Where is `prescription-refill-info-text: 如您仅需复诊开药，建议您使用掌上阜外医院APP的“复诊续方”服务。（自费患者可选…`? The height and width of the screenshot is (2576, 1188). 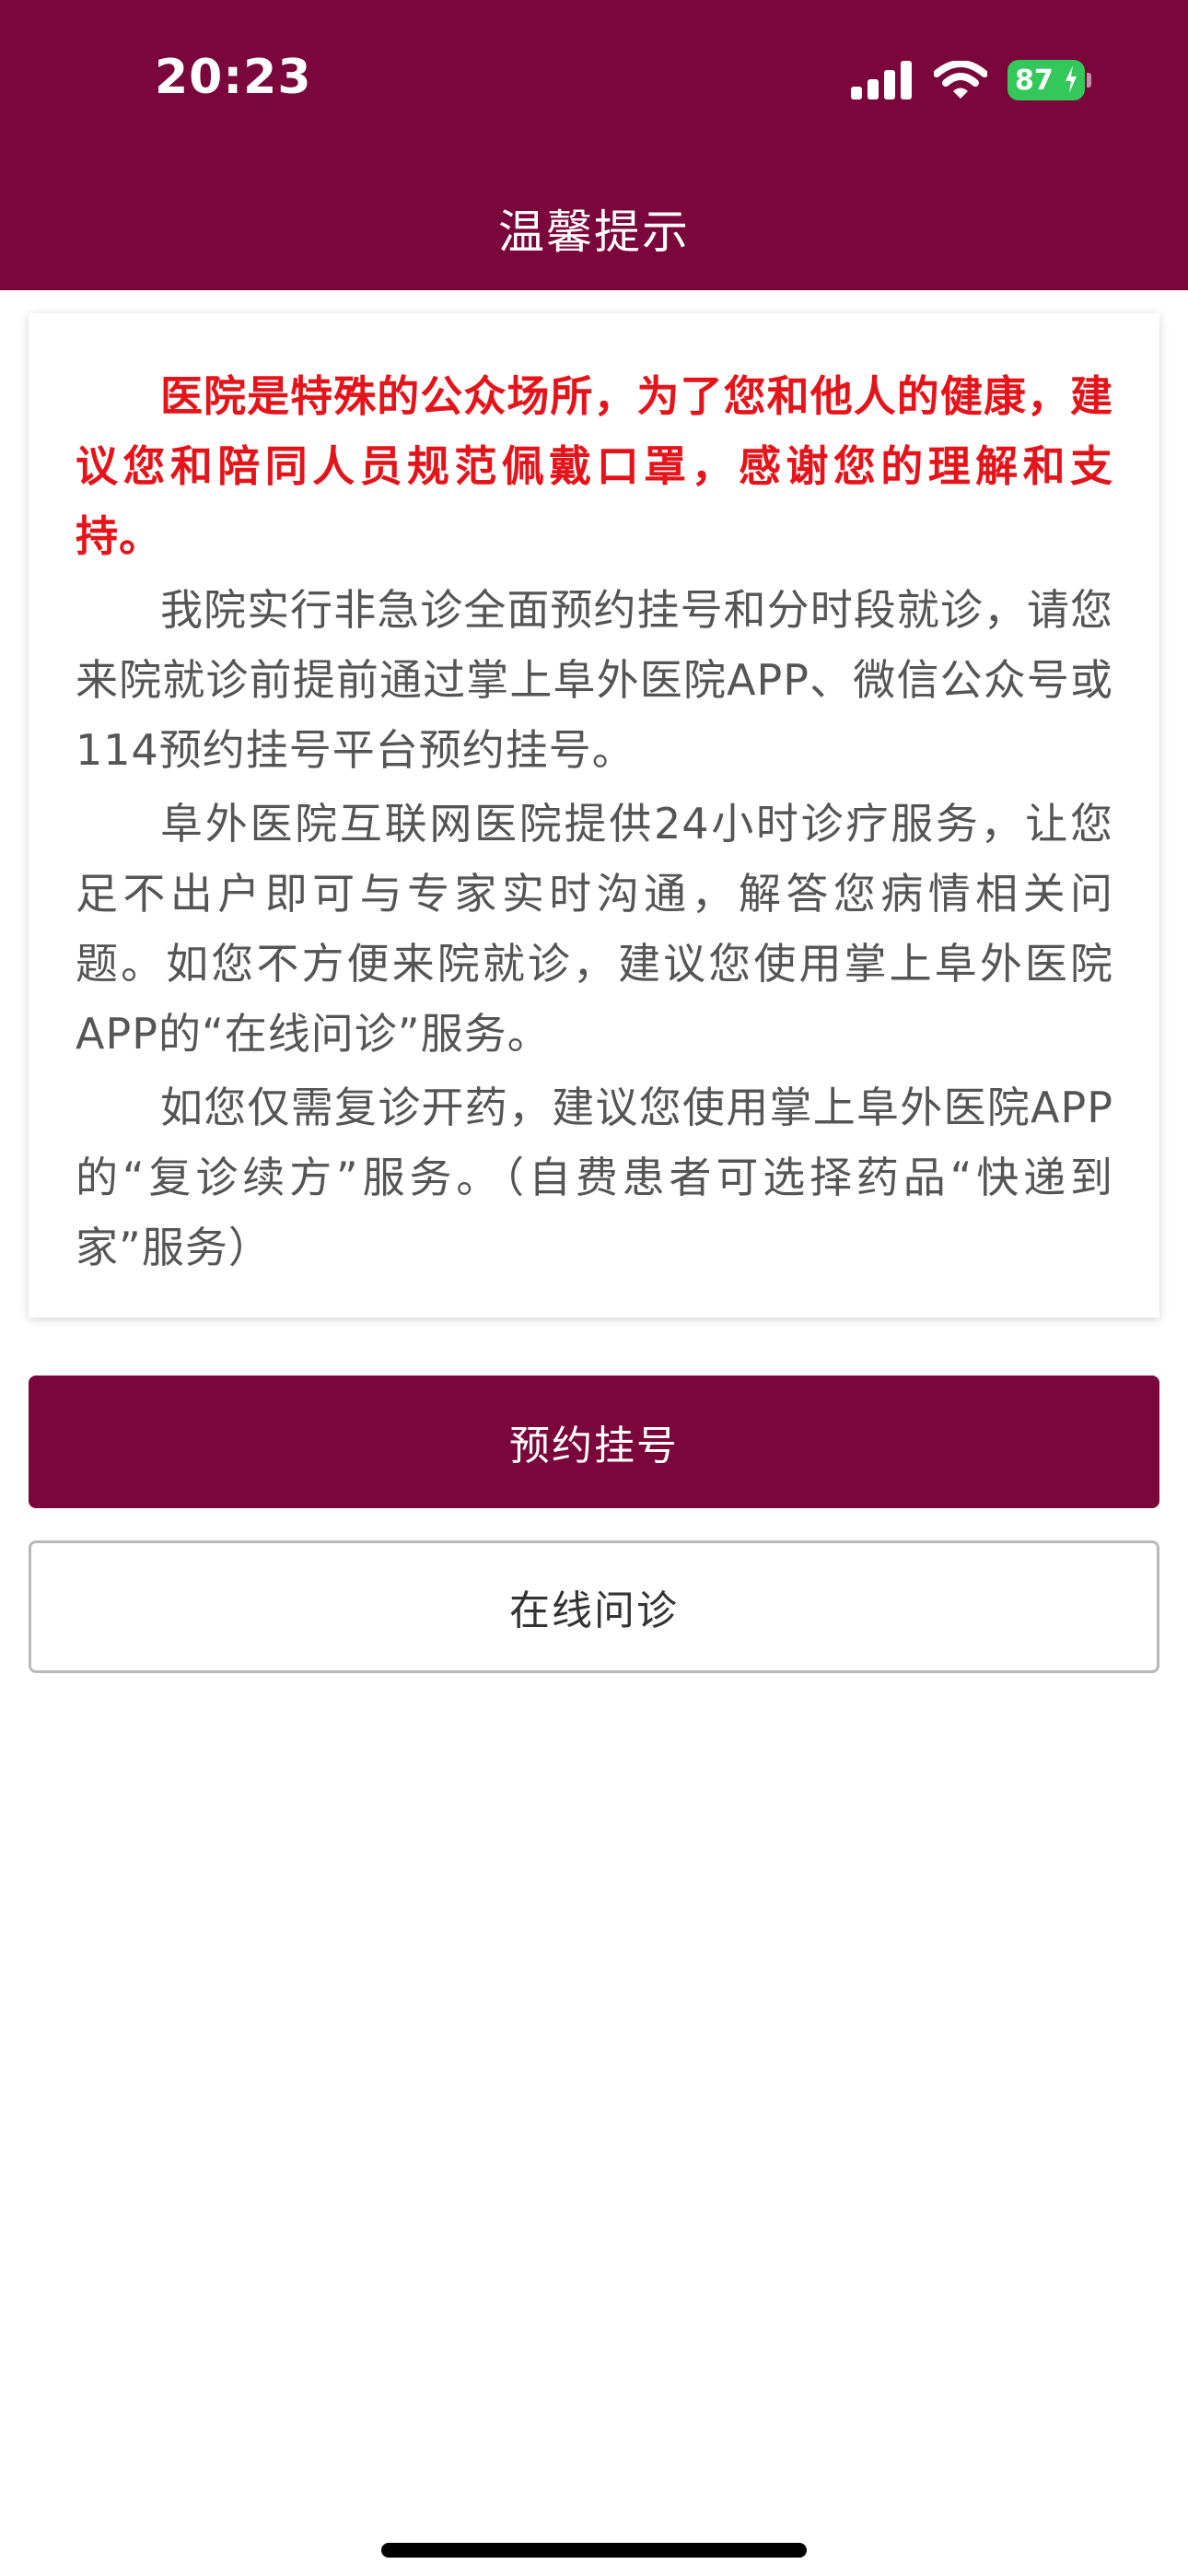 prescription-refill-info-text: 如您仅需复诊开药，建议您使用掌上阜外医院APP的“复诊续方”服务。（自费患者可选… is located at coordinates (594, 1177).